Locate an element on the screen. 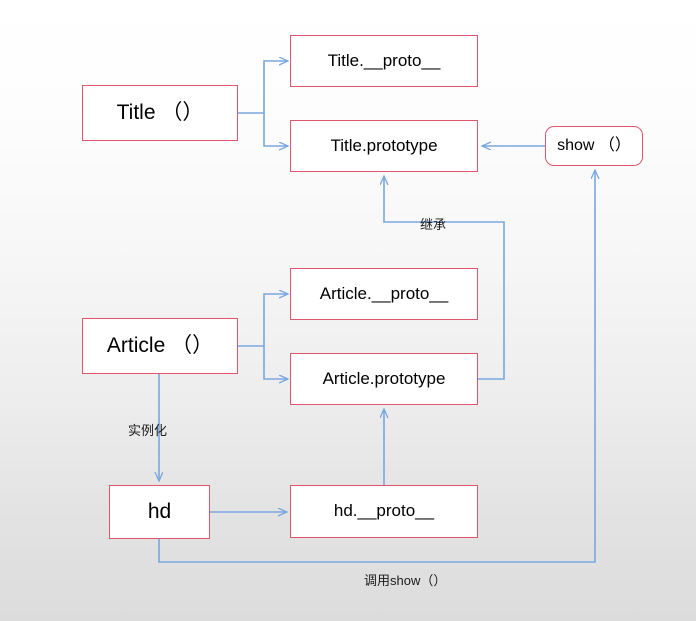 Image resolution: width=696 pixels, height=621 pixels. node-hd-instance: hd is located at coordinates (159, 512).